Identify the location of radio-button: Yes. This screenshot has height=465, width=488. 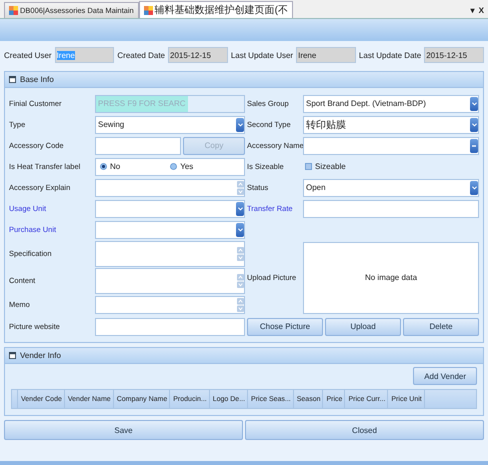
(182, 166).